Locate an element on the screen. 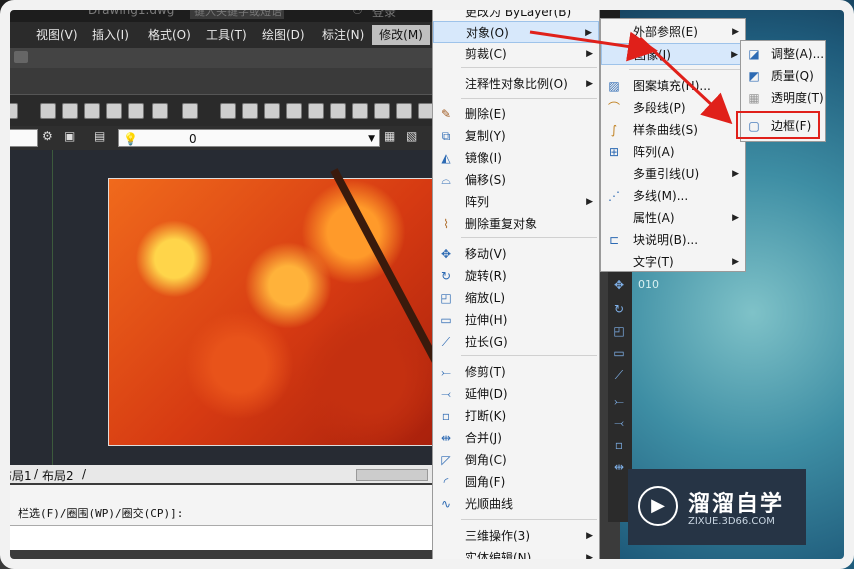 The width and height of the screenshot is (854, 569). play-logo-icon: ▶ is located at coordinates (658, 506).